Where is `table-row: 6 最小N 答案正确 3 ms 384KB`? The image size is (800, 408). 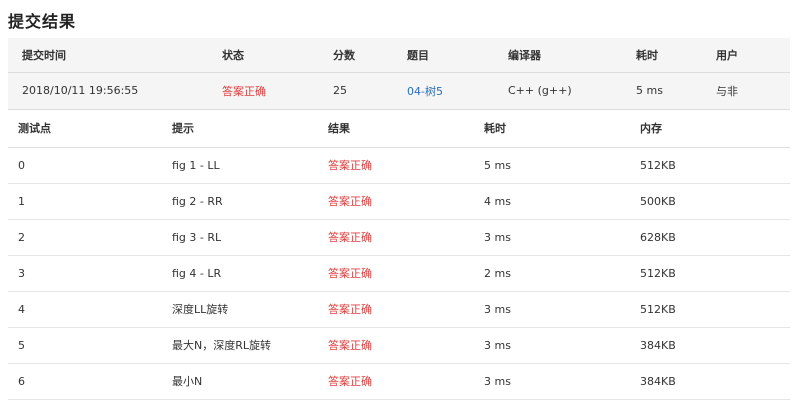
table-row: 6 最小N 答案正确 3 ms 384KB is located at coordinates (399, 381).